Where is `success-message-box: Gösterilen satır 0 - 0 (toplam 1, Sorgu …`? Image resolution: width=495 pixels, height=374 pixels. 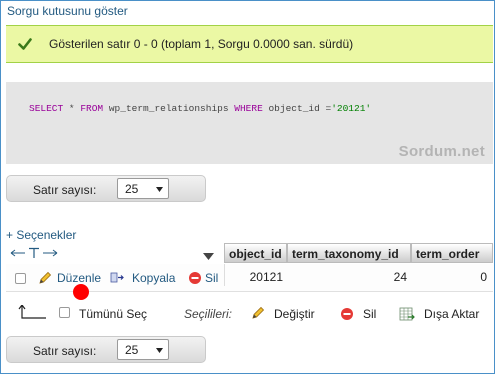
success-message-box: Gösterilen satır 0 - 0 (toplam 1, Sorgu … is located at coordinates (249, 44).